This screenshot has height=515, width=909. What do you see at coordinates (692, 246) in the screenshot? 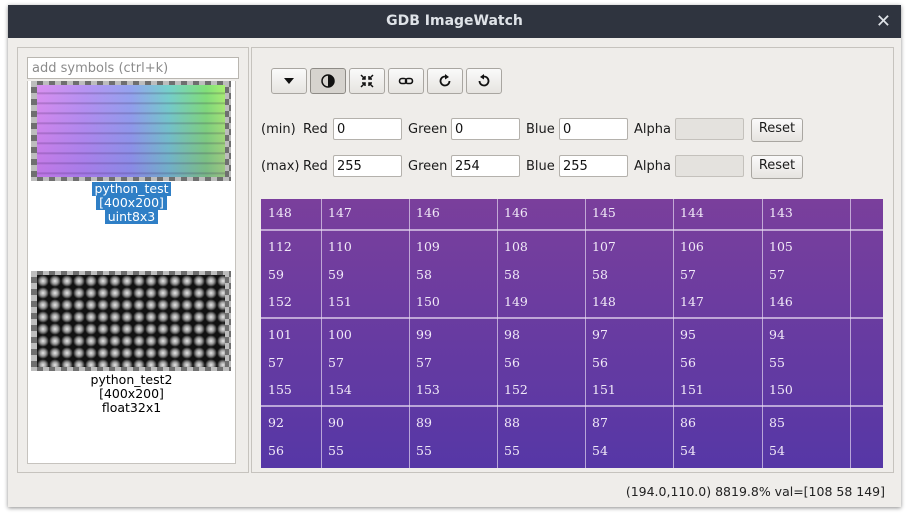
I see `pixel-value: 106` at bounding box center [692, 246].